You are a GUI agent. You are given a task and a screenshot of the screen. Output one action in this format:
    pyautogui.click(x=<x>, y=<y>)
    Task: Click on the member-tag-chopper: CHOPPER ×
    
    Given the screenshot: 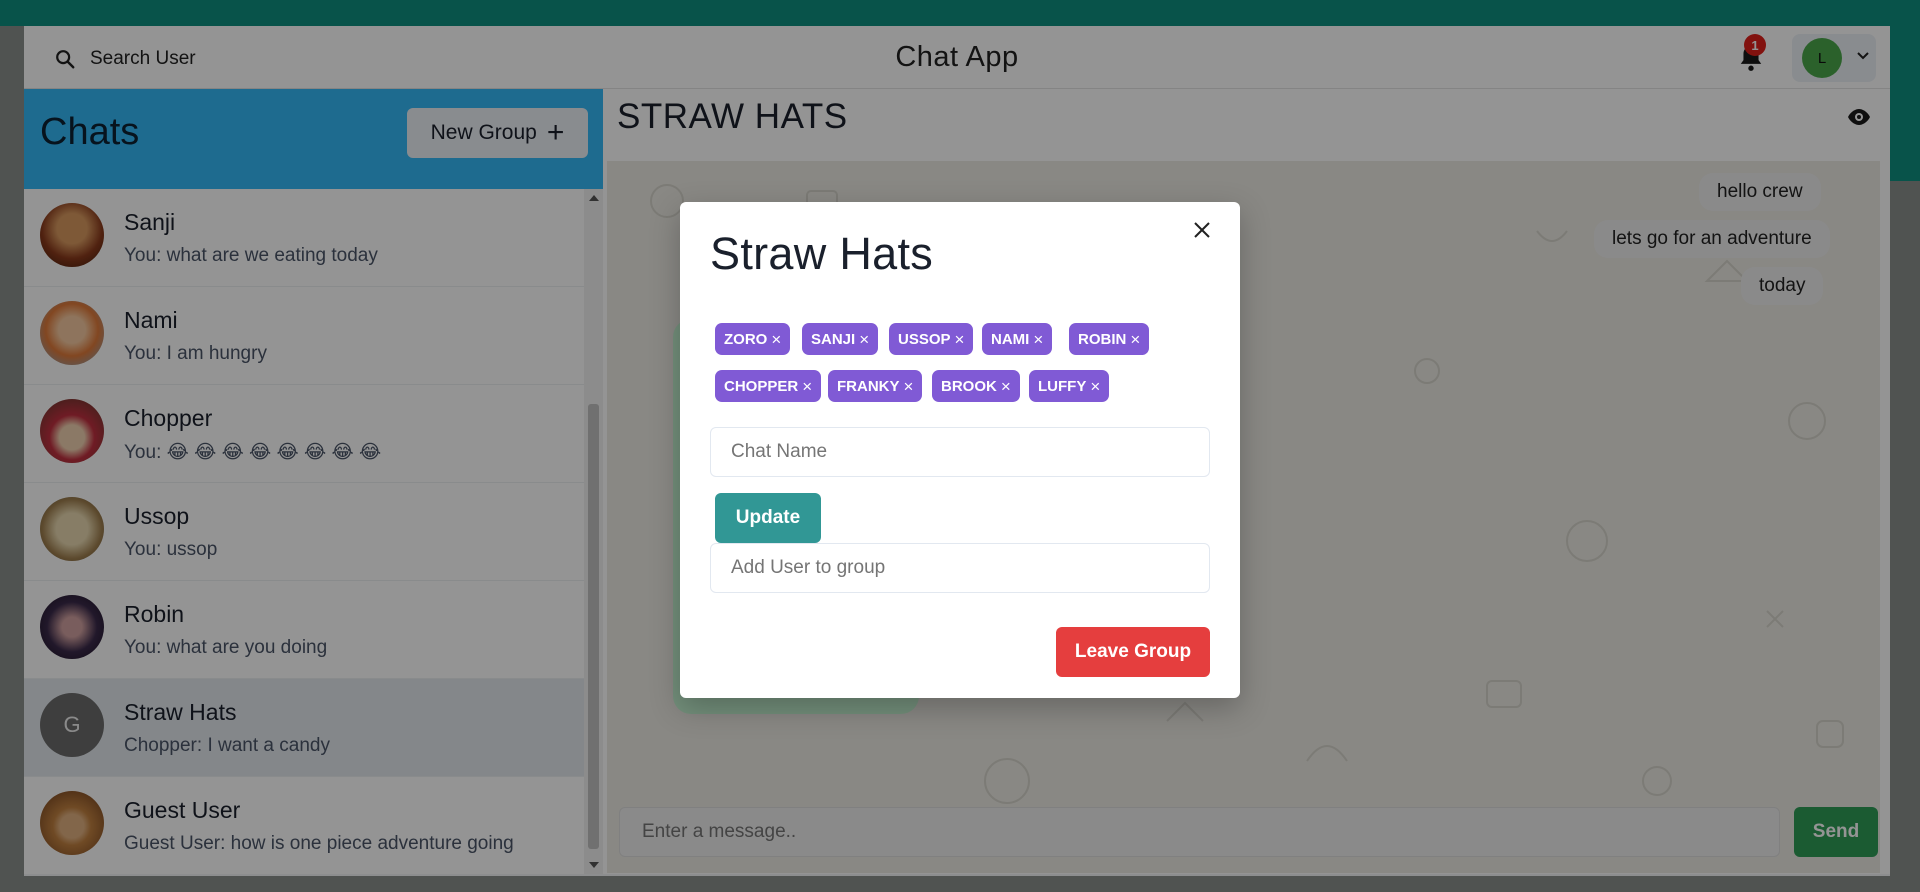 What is the action you would take?
    pyautogui.click(x=768, y=386)
    